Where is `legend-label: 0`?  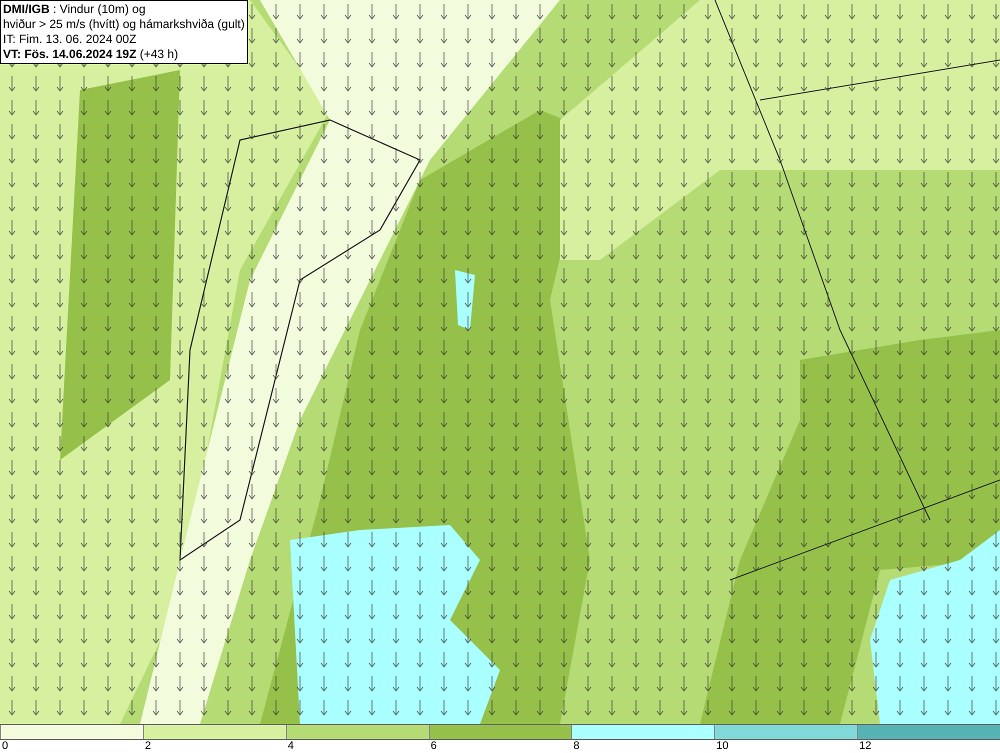 legend-label: 0 is located at coordinates (5, 746).